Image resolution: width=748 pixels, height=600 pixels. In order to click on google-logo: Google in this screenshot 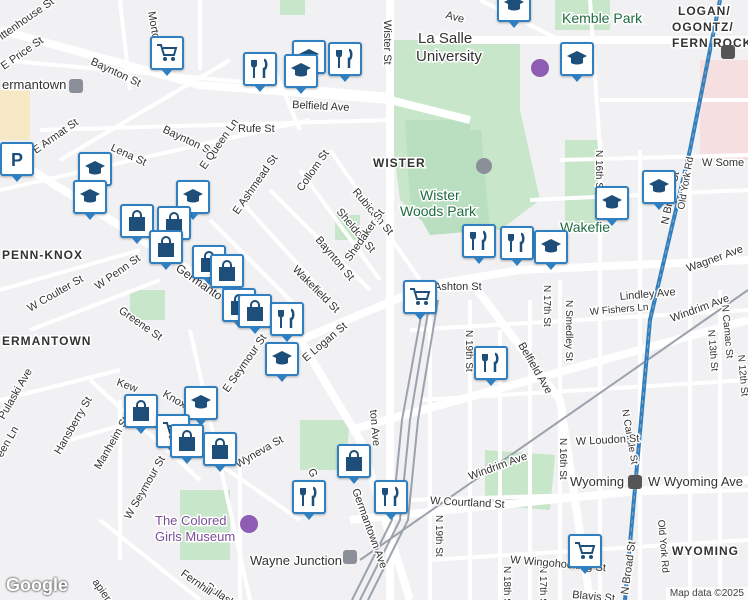, I will do `click(37, 585)`.